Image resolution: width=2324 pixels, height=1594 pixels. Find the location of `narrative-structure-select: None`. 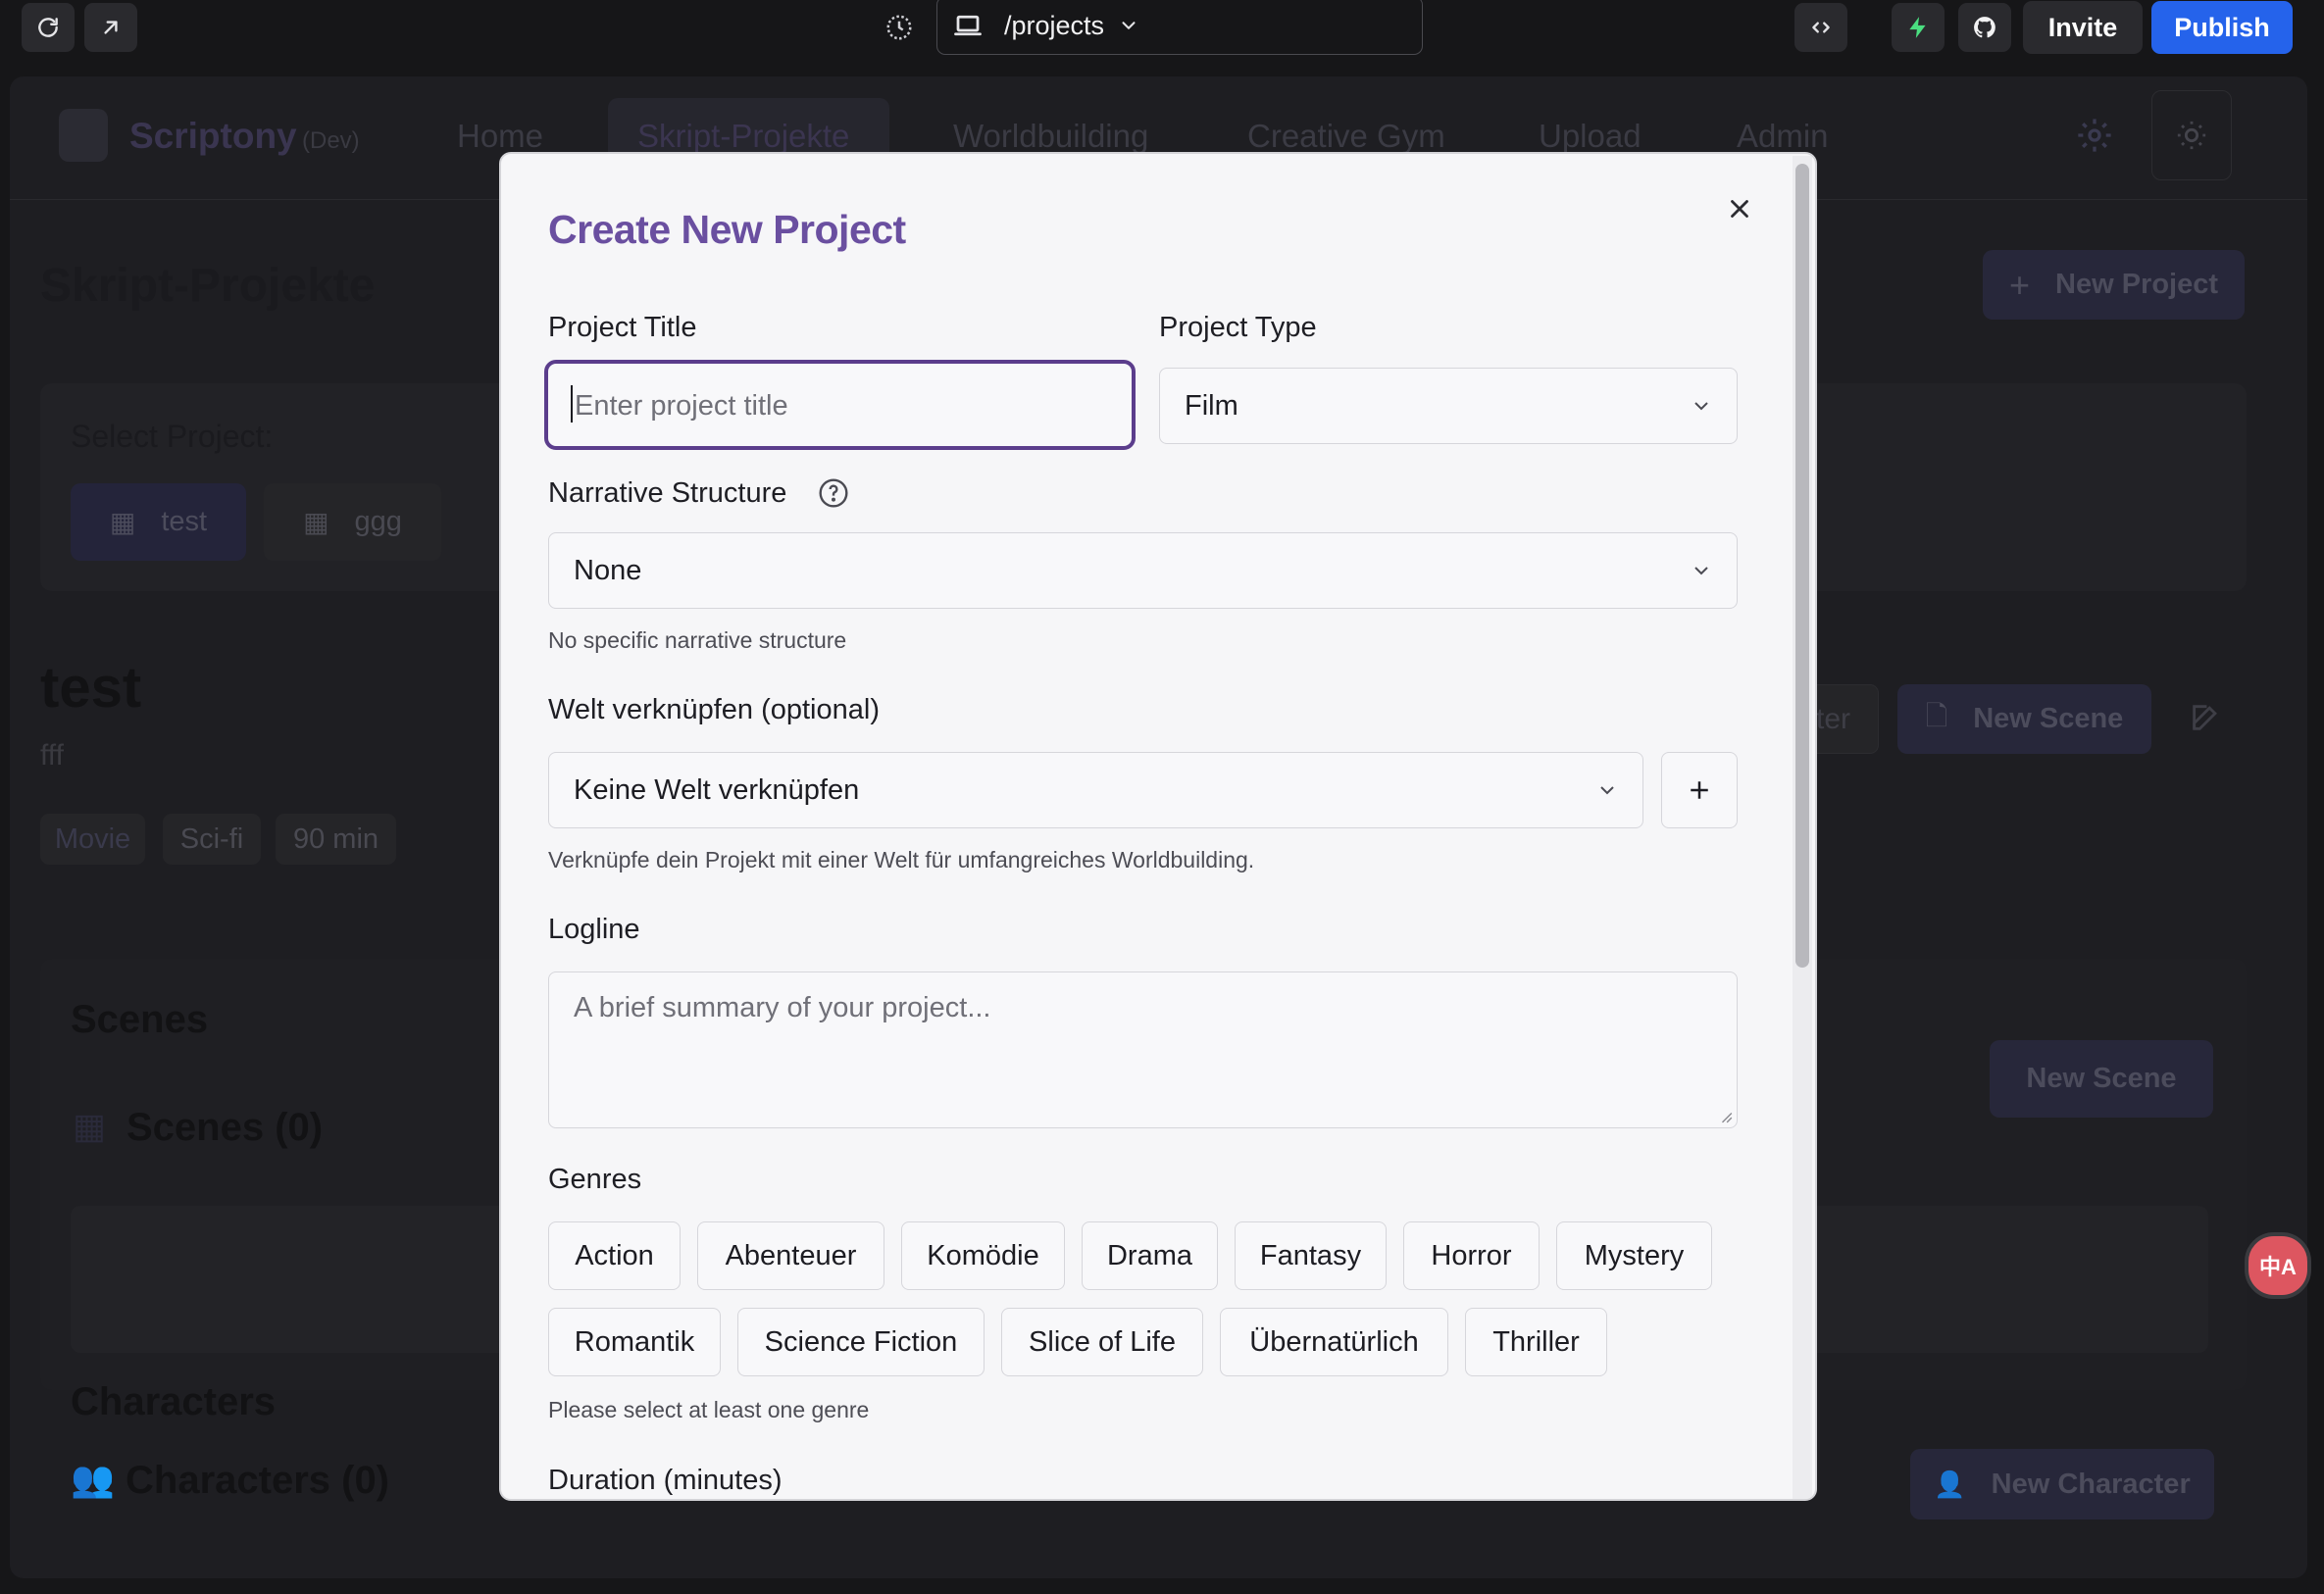

narrative-structure-select: None is located at coordinates (1143, 570).